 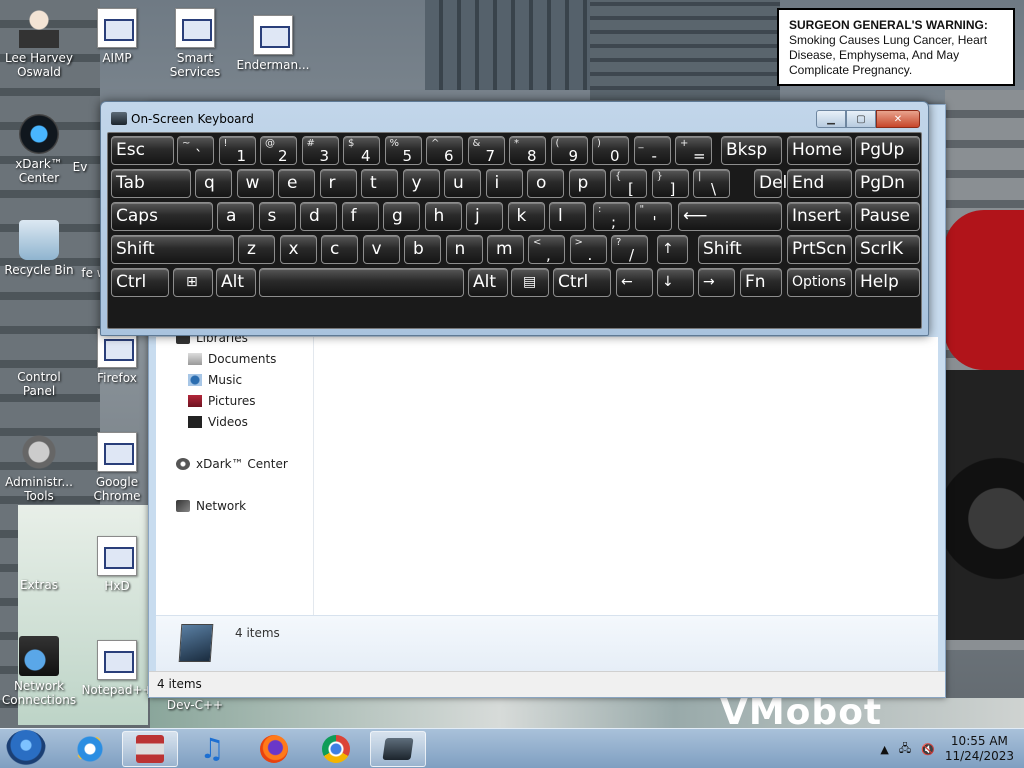 I want to click on key-windows: ⊞, so click(x=193, y=282).